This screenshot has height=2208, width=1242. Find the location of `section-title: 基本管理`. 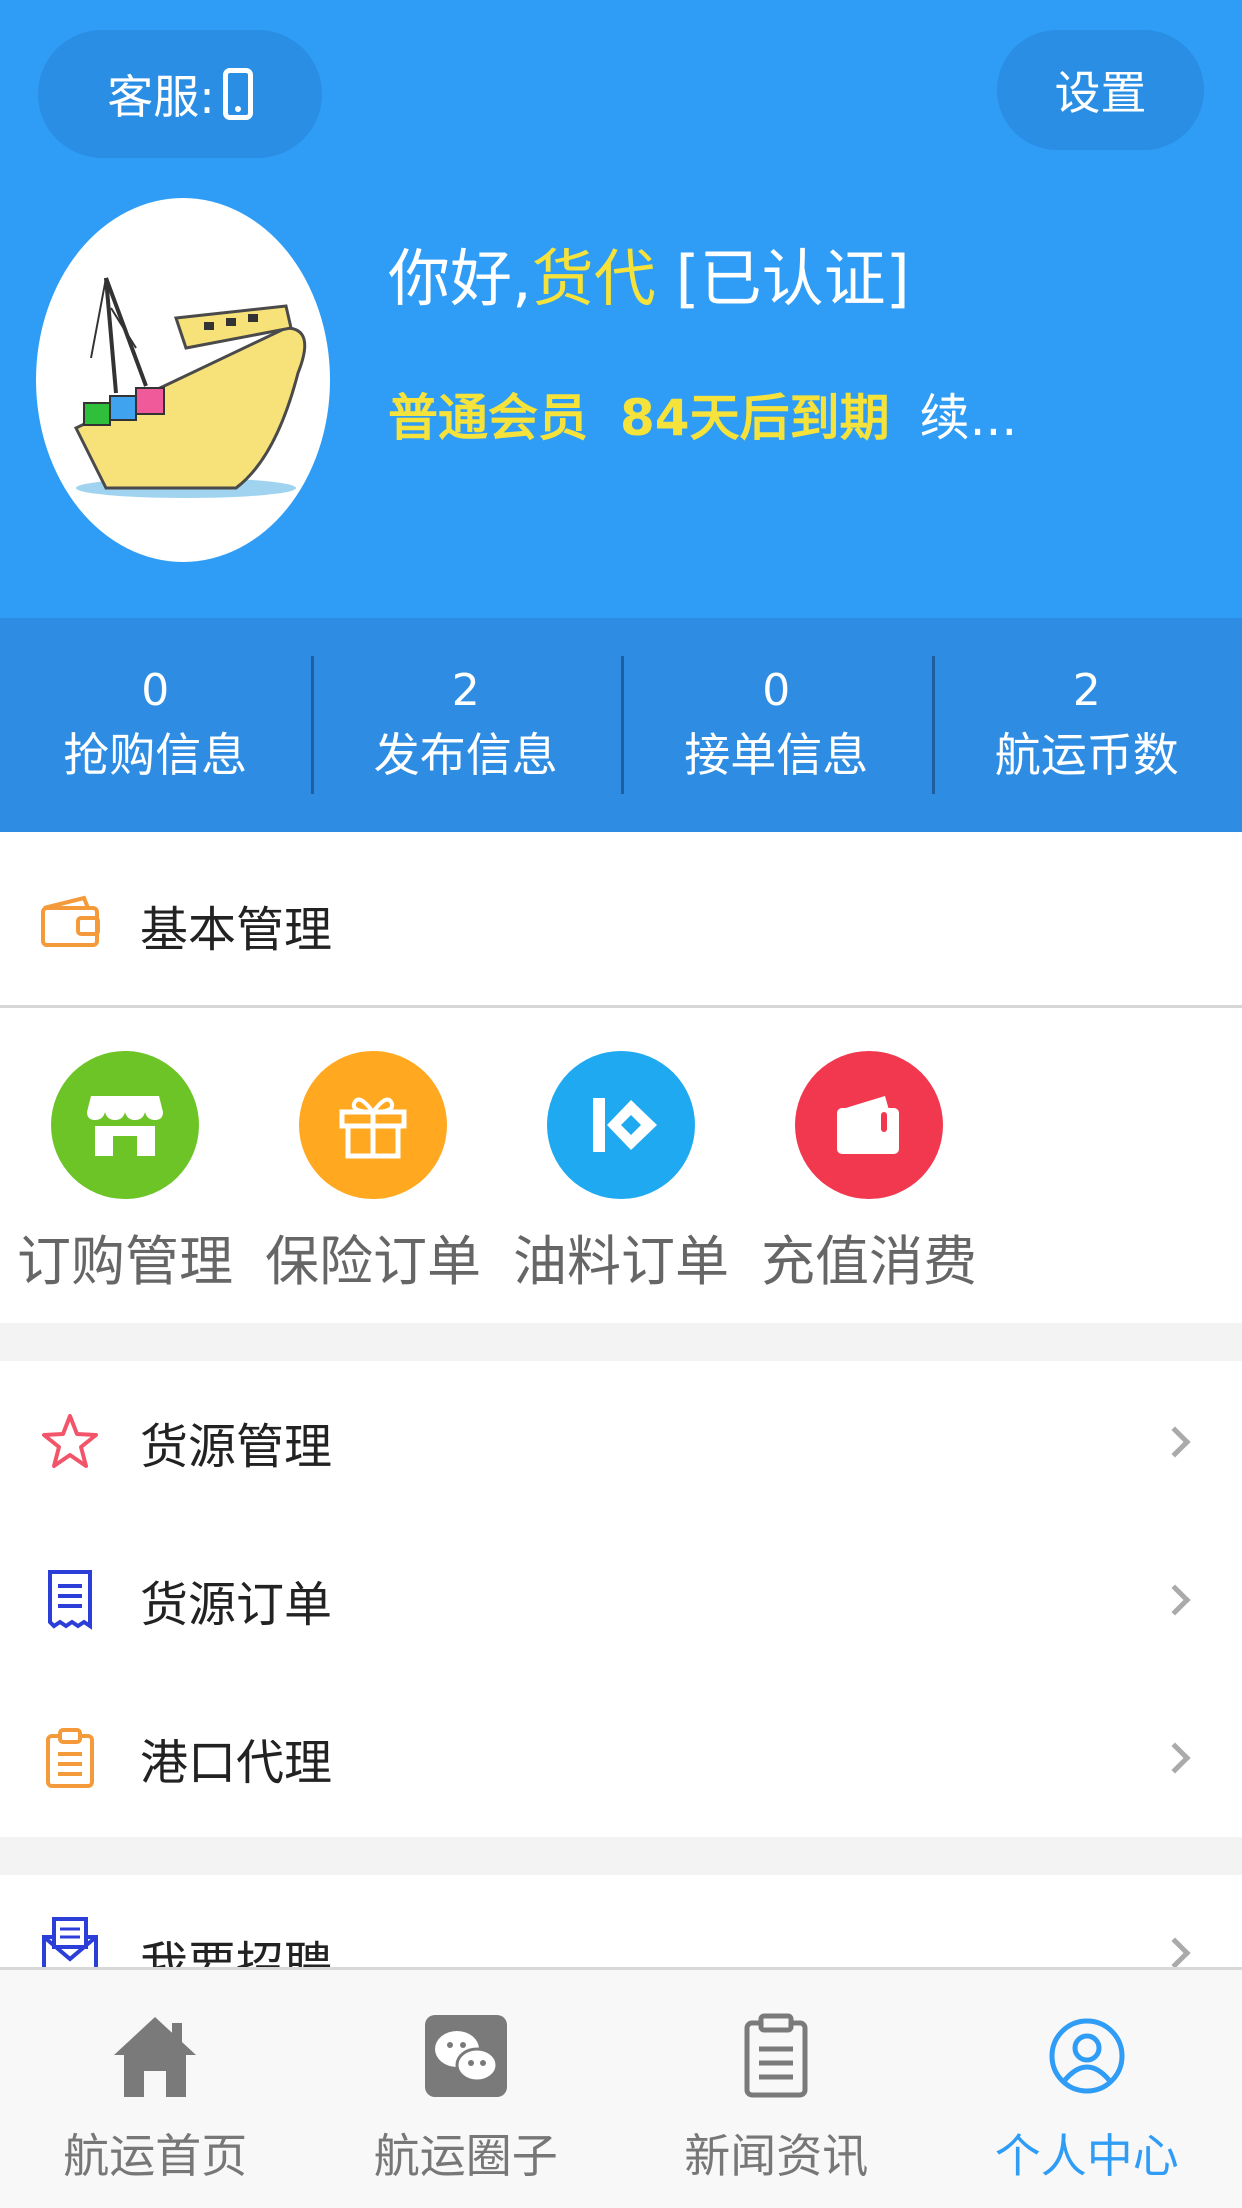

section-title: 基本管理 is located at coordinates (236, 930).